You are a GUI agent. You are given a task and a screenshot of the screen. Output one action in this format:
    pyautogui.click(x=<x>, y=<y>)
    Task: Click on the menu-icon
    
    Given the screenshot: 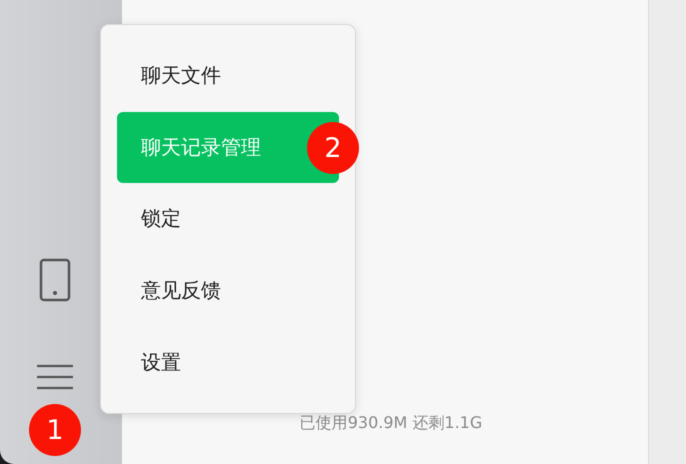 What is the action you would take?
    pyautogui.click(x=55, y=377)
    